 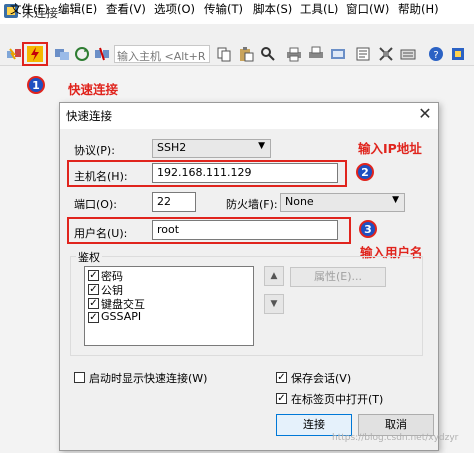 What do you see at coordinates (390, 148) in the screenshot?
I see `note-enter-ip: 输入IP地址` at bounding box center [390, 148].